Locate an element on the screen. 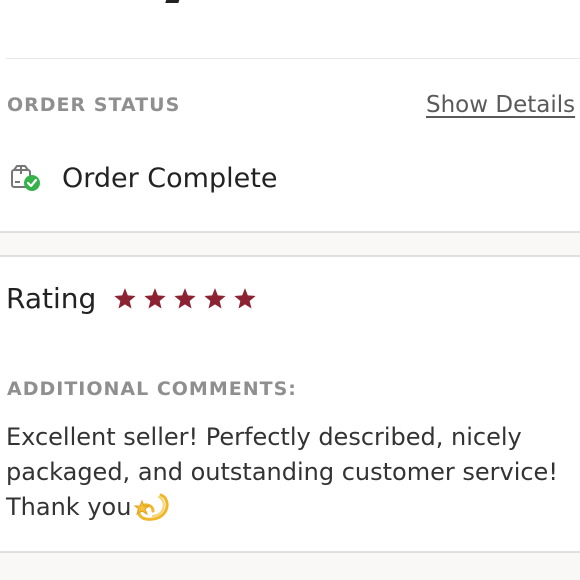  clipped-heading-fragment is located at coordinates (173, 3).